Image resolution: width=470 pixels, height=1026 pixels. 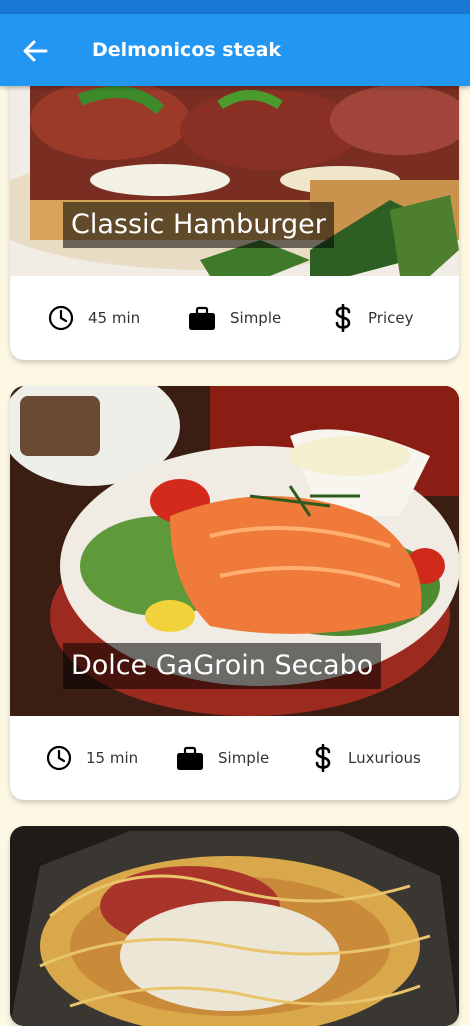 What do you see at coordinates (391, 318) in the screenshot?
I see `affordability-label: Pricey` at bounding box center [391, 318].